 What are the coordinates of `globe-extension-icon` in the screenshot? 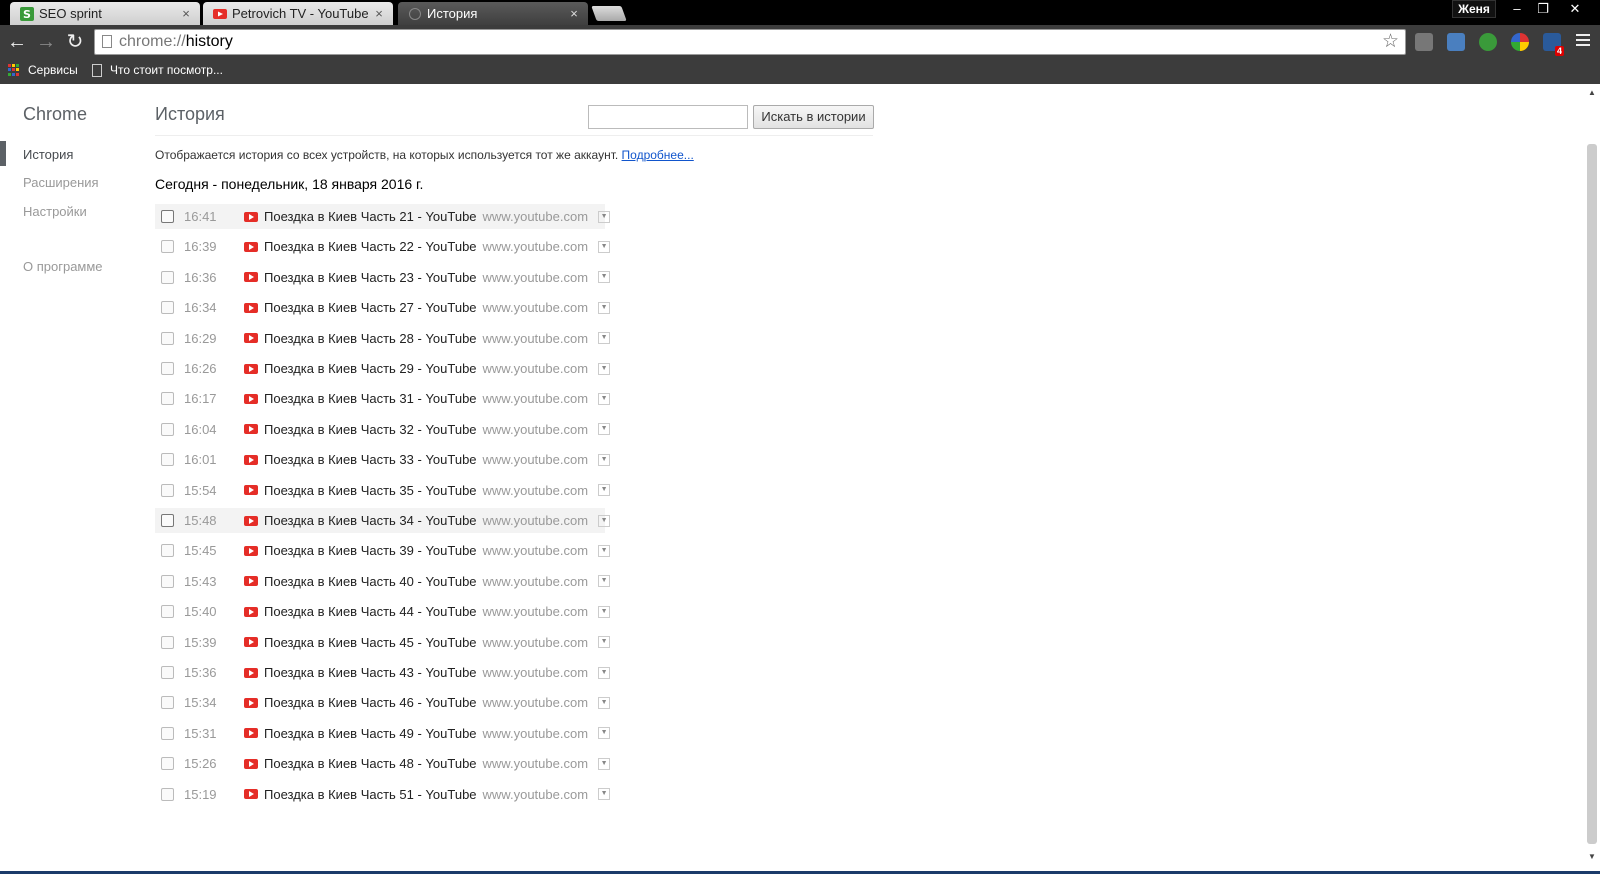 It's located at (1488, 42).